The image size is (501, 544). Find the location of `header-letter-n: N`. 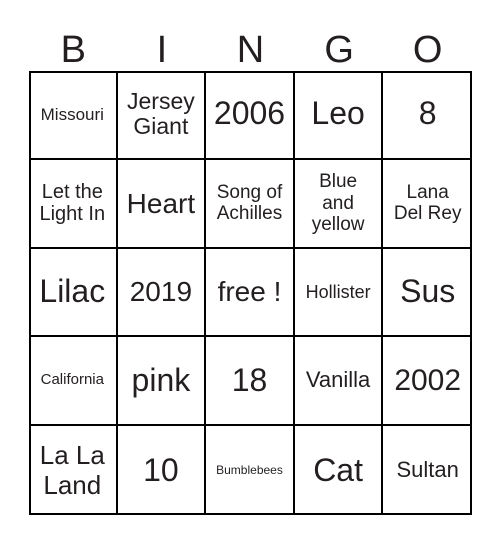

header-letter-n: N is located at coordinates (250, 50).